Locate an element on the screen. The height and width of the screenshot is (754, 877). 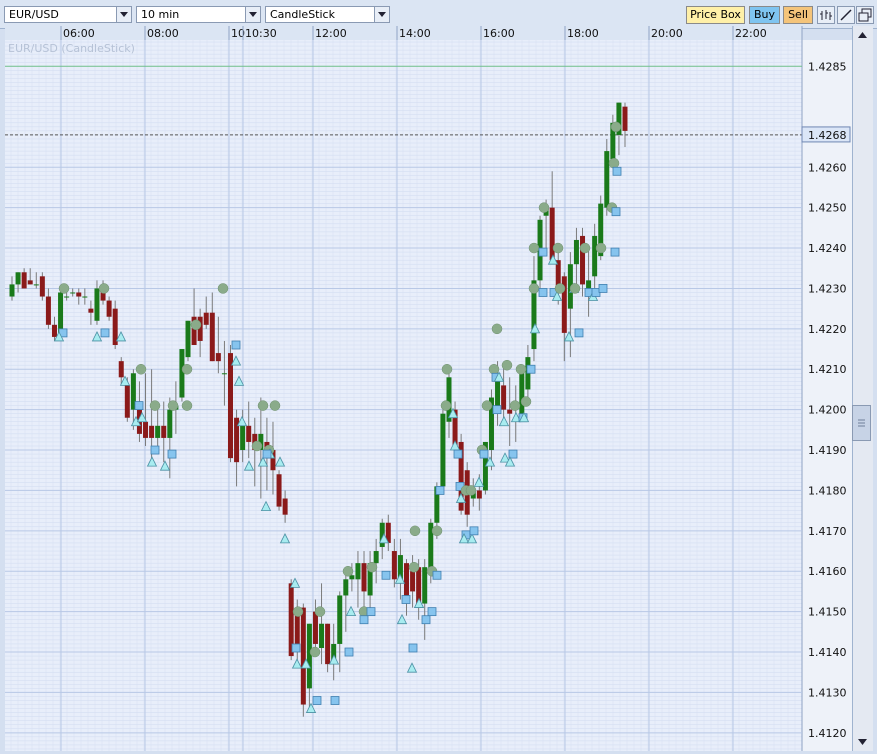
timeframe-value: 10 min is located at coordinates (160, 14).